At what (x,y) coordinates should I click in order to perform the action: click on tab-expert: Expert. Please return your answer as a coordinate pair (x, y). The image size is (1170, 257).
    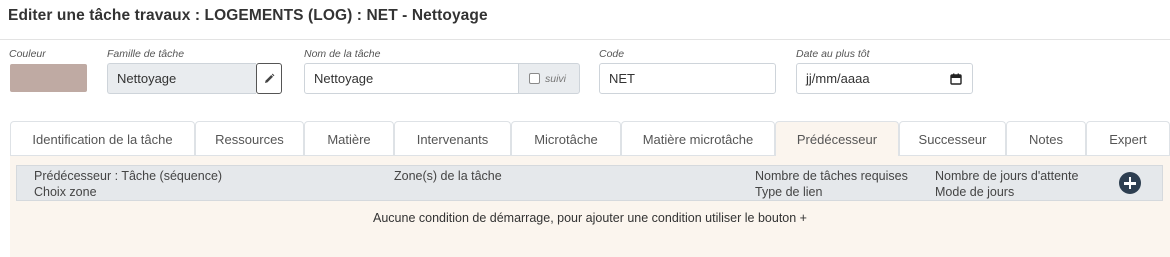
    Looking at the image, I should click on (1128, 138).